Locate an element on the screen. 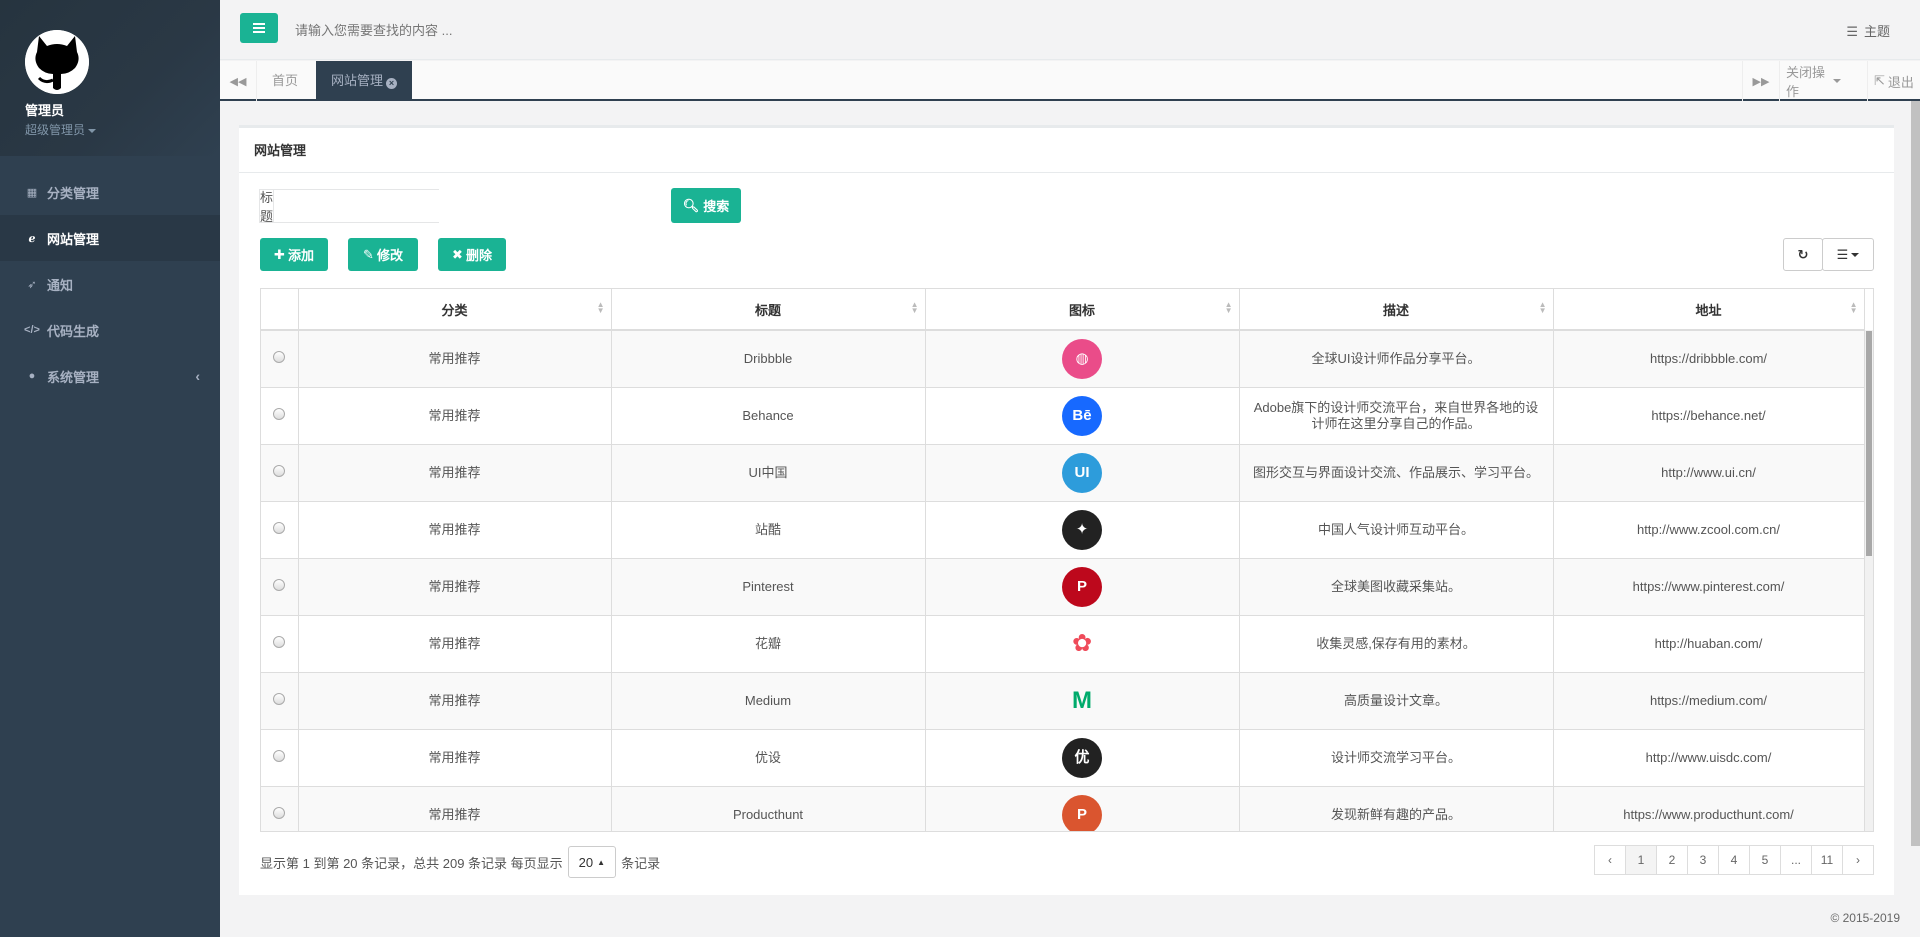  sidebar-item-category: ▦ 分类管理 is located at coordinates (110, 192).